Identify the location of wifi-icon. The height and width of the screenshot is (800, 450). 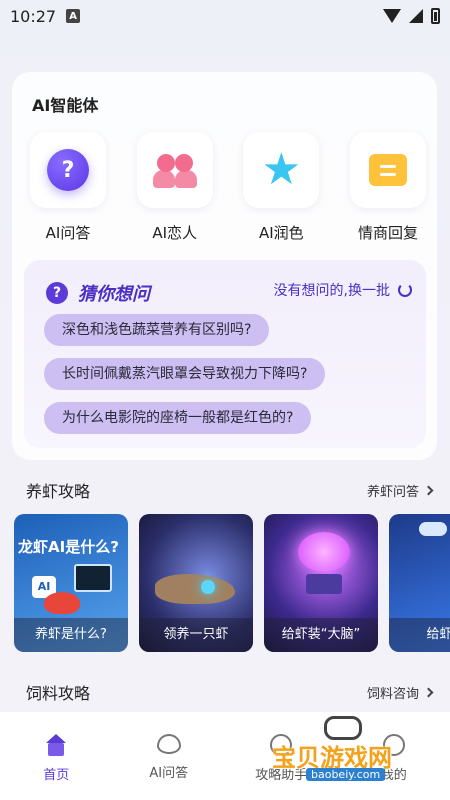
(392, 16).